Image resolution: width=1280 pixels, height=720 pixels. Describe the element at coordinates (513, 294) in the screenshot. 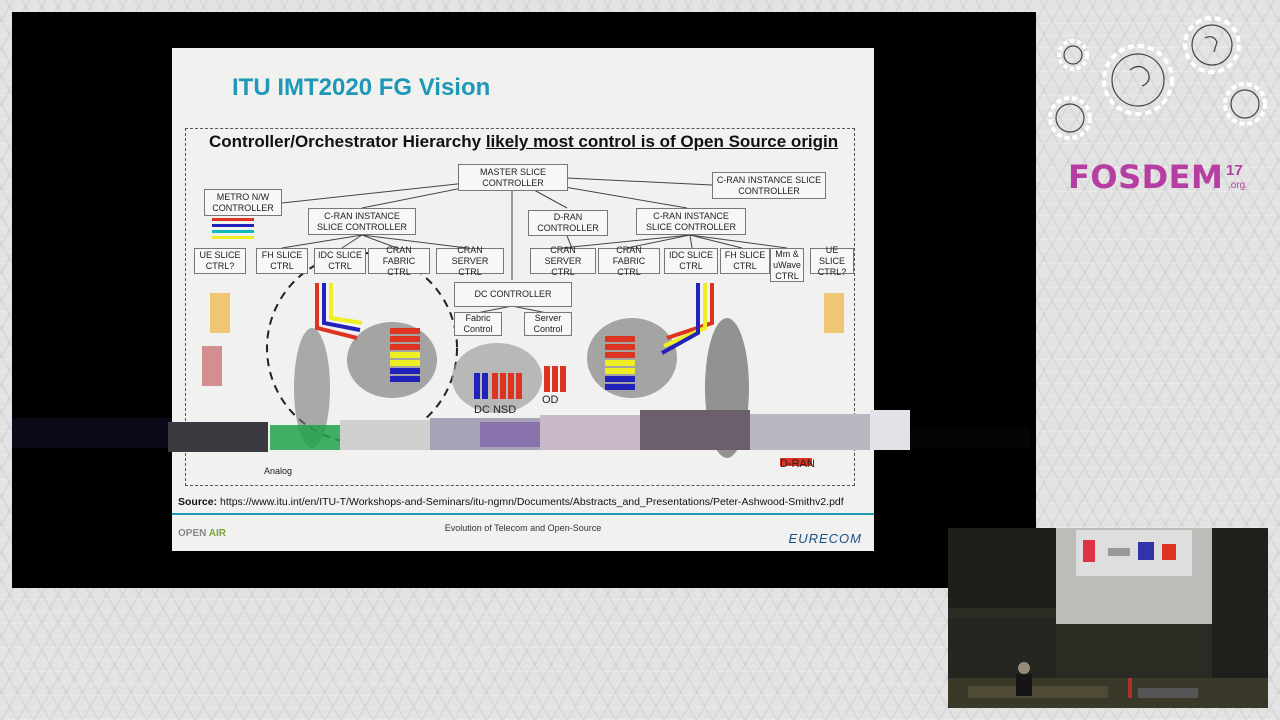

I see `dc-controller-box: DC CONTROLLER` at that location.